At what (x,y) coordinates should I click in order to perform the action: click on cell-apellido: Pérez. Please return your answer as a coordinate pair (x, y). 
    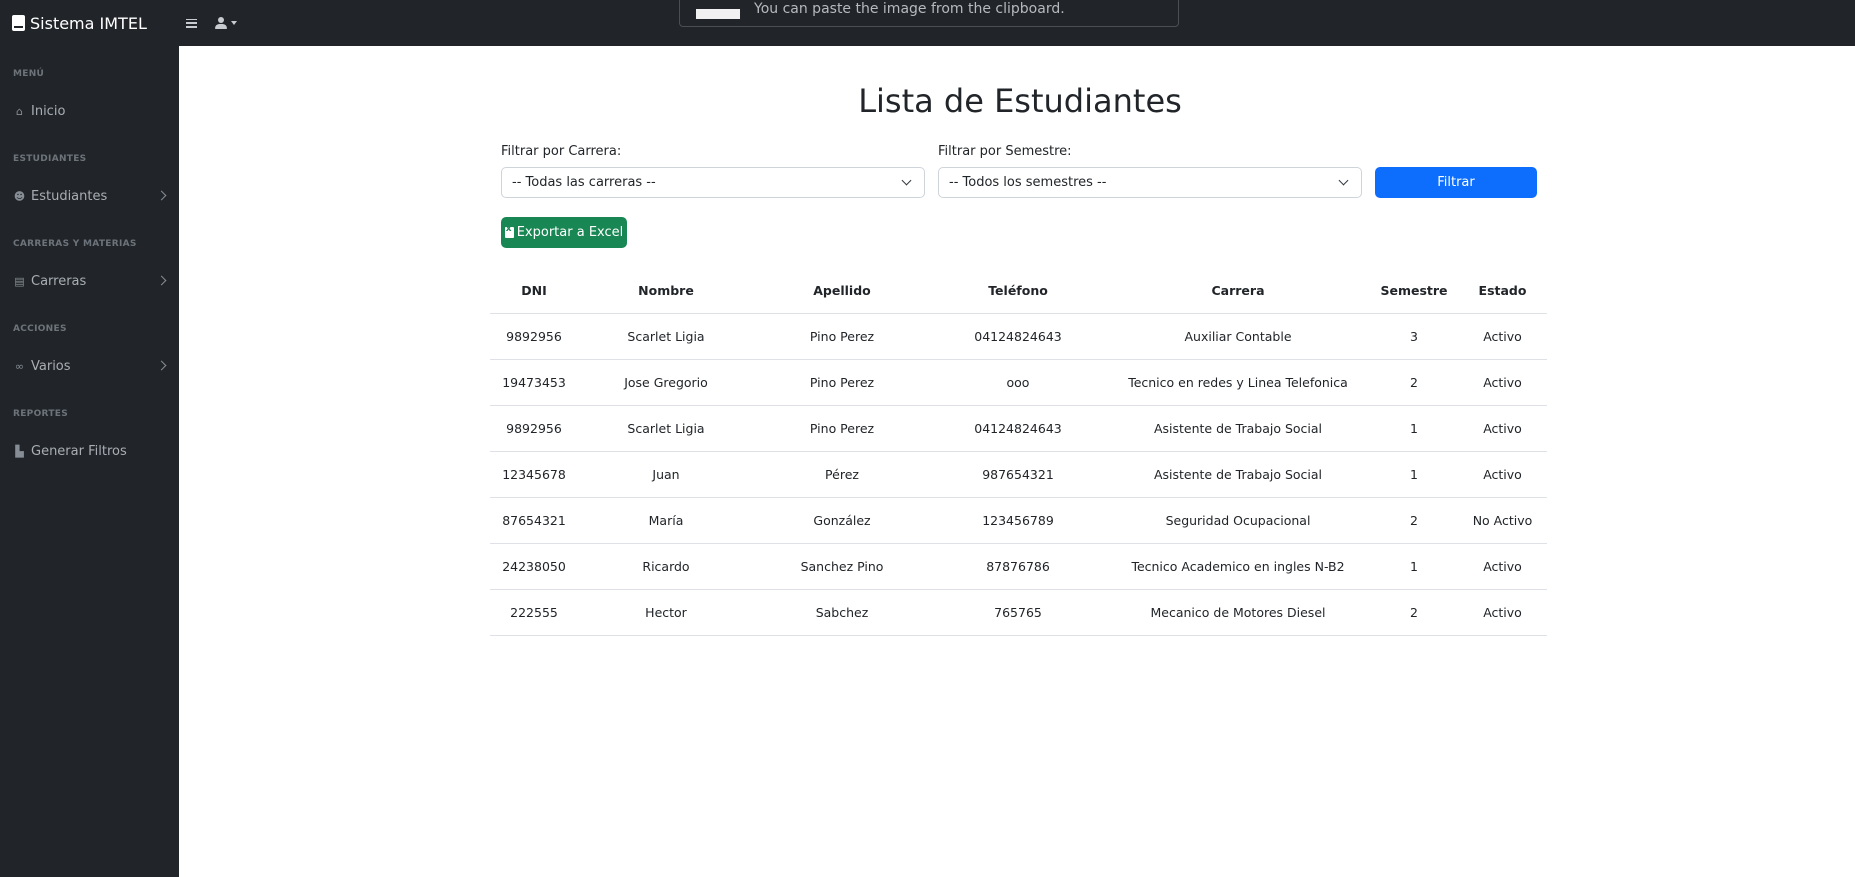
    Looking at the image, I should click on (842, 474).